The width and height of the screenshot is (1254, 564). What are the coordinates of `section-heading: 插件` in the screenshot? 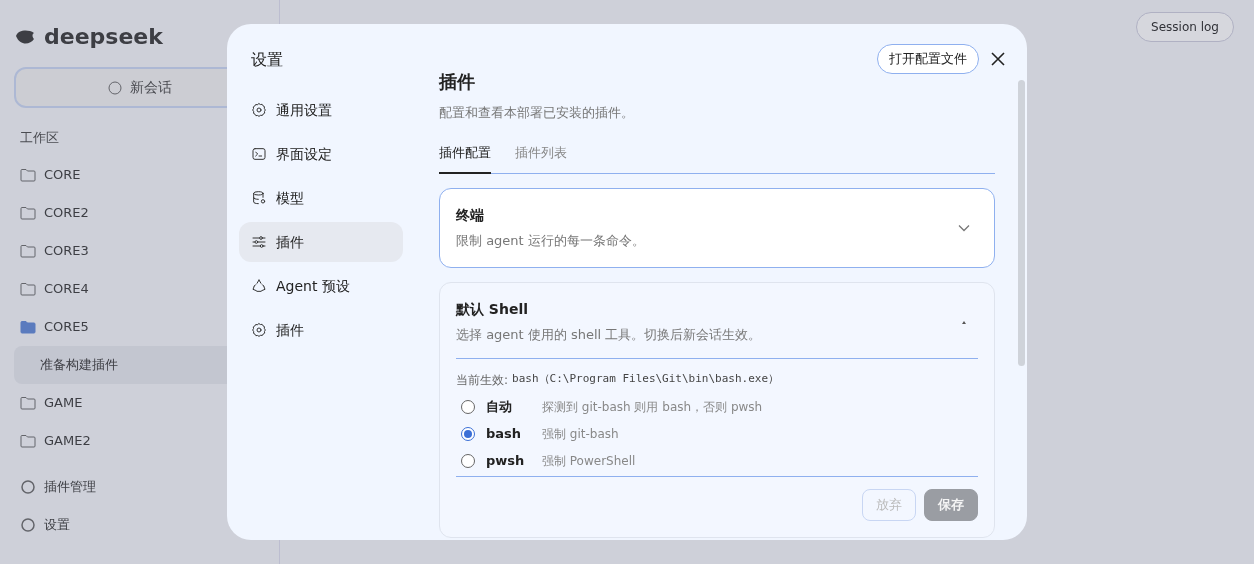 It's located at (457, 82).